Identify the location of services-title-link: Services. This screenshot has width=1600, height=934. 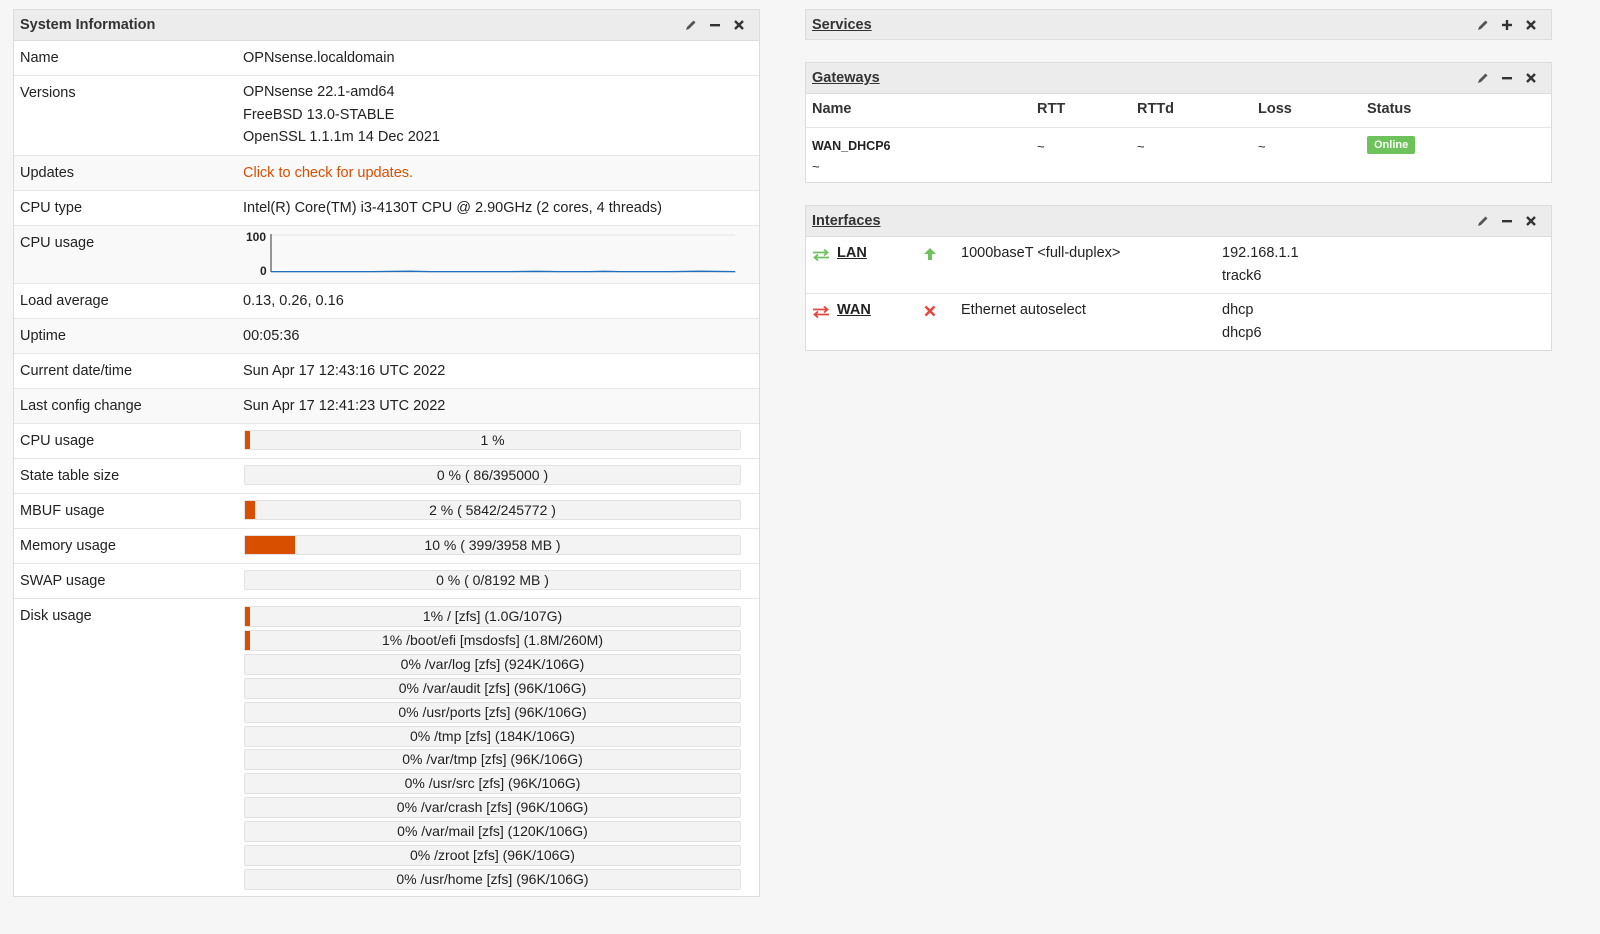
(1144, 25).